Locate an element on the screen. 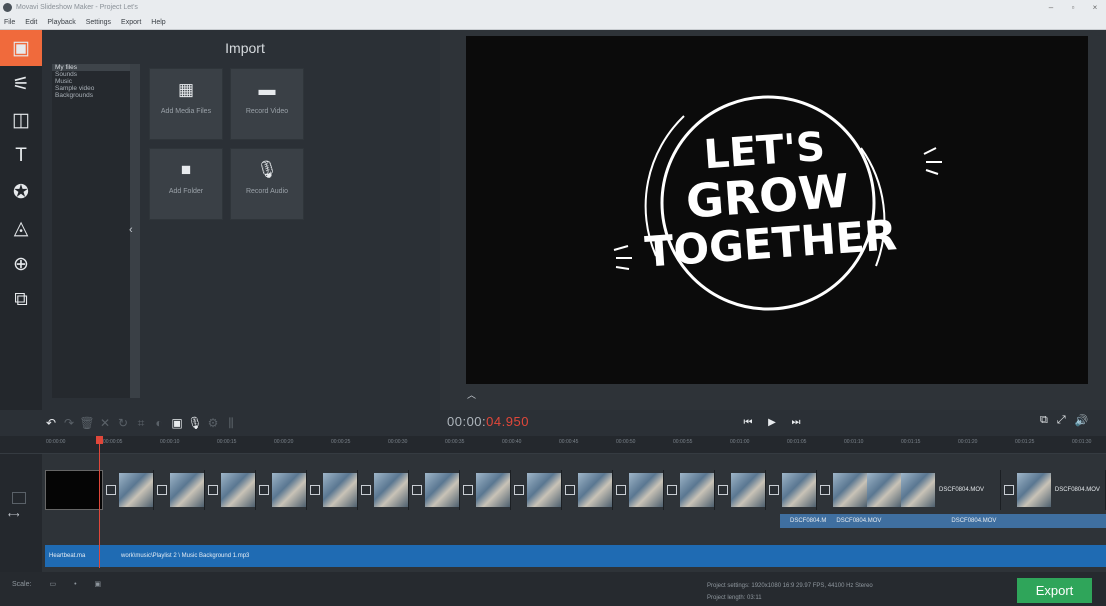 The width and height of the screenshot is (1106, 606). record-video-tile: ▬ Record Video is located at coordinates (267, 104).